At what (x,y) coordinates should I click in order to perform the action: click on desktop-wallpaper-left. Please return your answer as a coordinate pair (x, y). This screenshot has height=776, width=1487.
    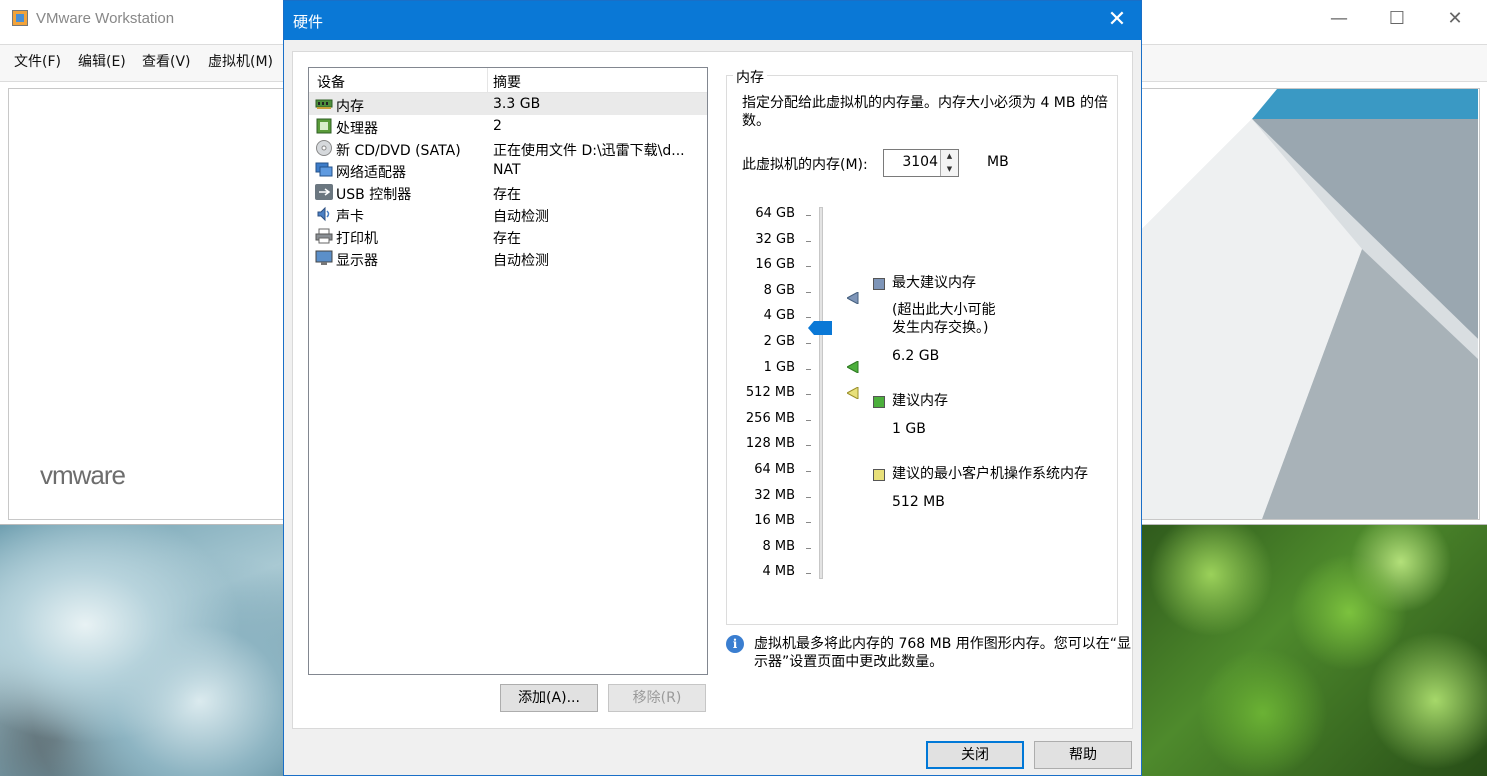
    Looking at the image, I should click on (142, 650).